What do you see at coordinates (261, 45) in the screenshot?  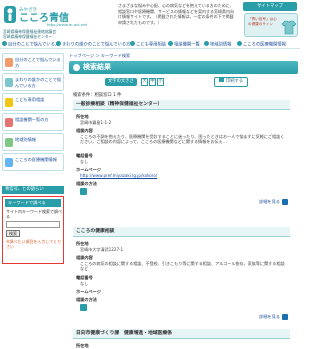 I see `nav-medical: こころの医療機関情報` at bounding box center [261, 45].